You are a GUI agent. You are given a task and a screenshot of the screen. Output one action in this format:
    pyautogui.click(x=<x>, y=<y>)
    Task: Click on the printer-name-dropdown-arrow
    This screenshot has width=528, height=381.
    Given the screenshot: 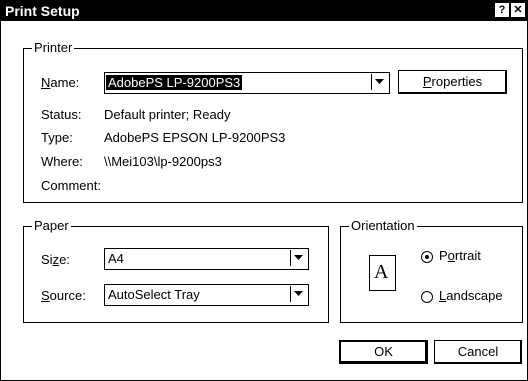 What is the action you would take?
    pyautogui.click(x=379, y=82)
    